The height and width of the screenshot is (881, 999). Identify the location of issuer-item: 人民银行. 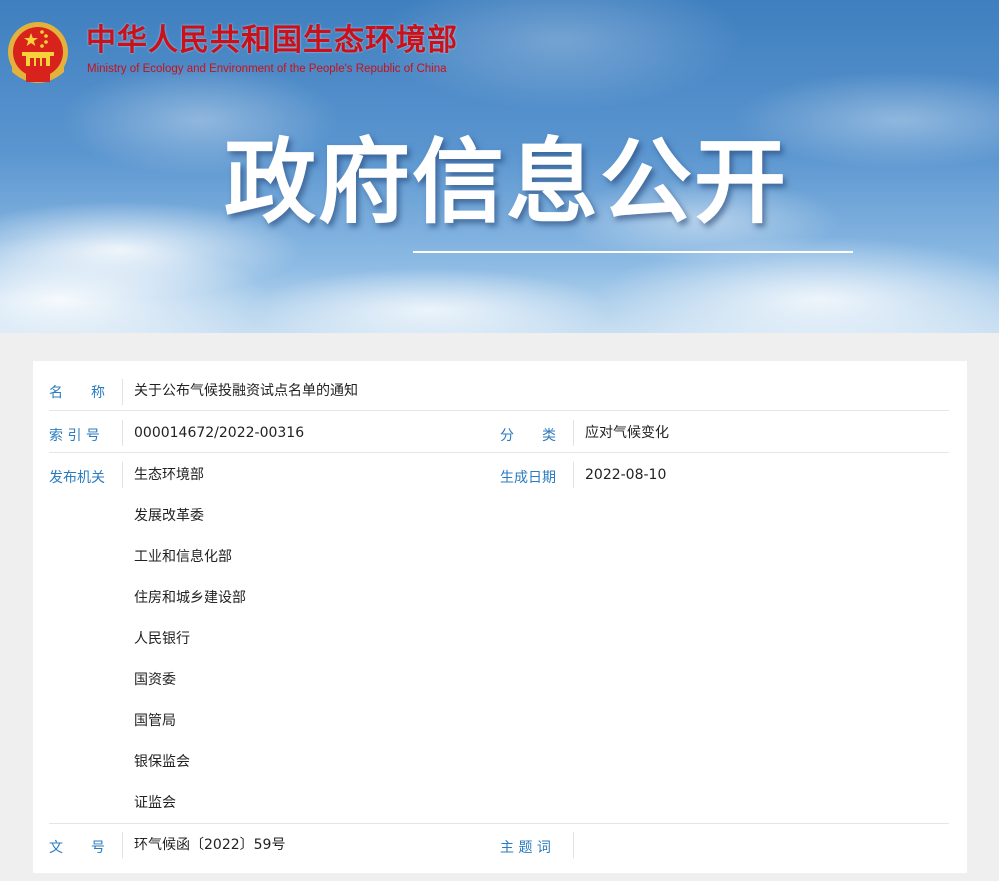
(162, 639).